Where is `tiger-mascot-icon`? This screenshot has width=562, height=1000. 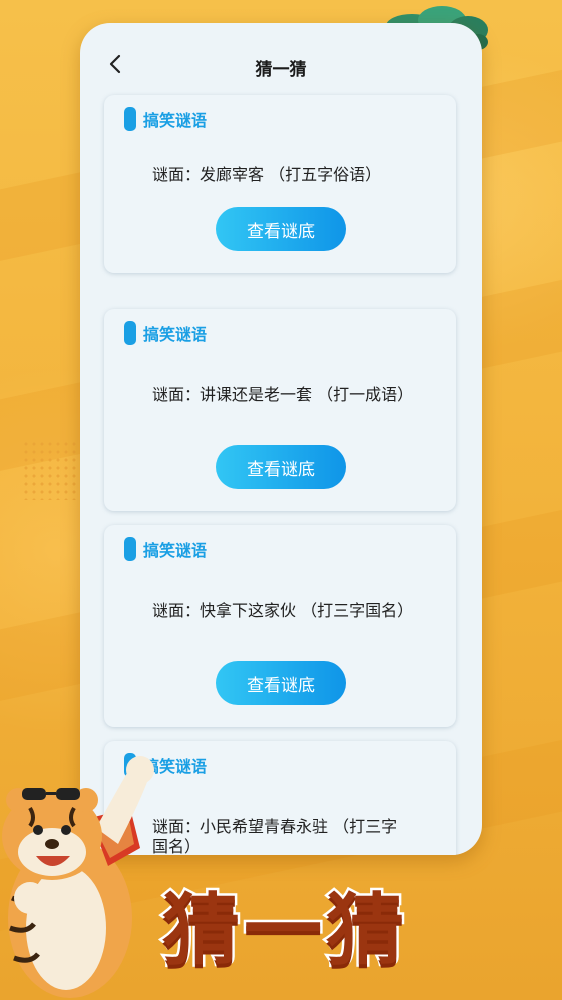 tiger-mascot-icon is located at coordinates (78, 877).